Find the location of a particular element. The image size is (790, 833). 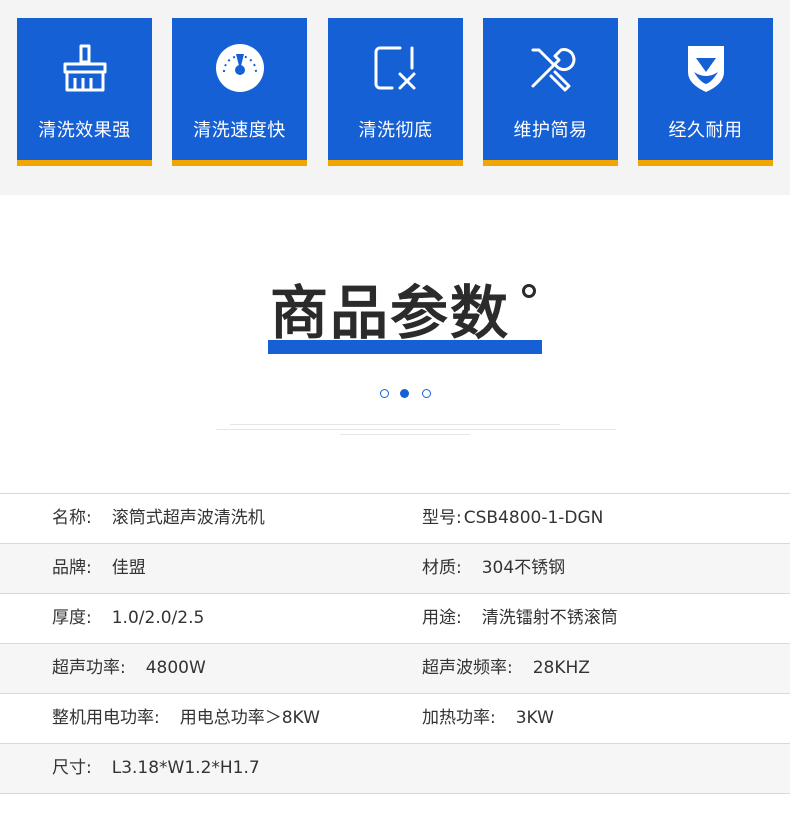

table-row: 超声功率: 4800W 超声波频率: 28KHZ is located at coordinates (395, 669).